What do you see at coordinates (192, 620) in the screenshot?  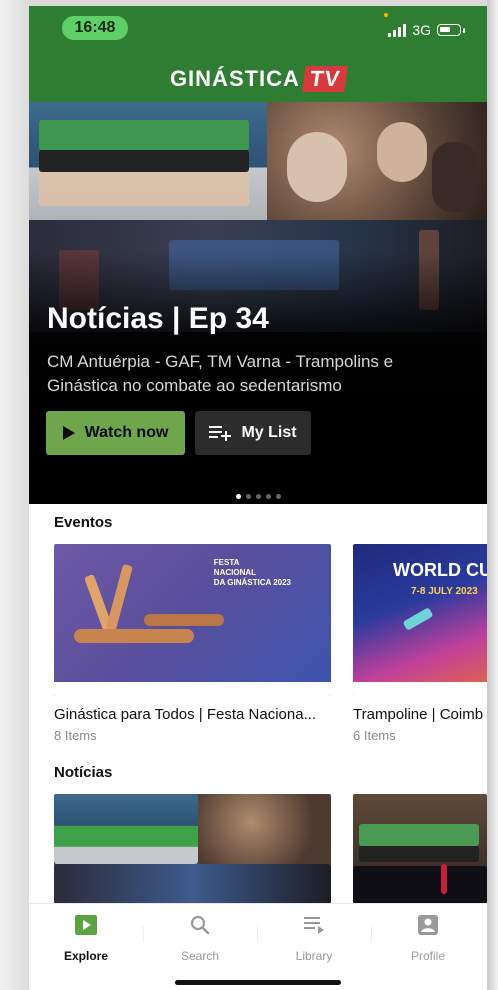 I see `event-thumbnail: FESTA NACIONAL DA GINÁSTICA 2023` at bounding box center [192, 620].